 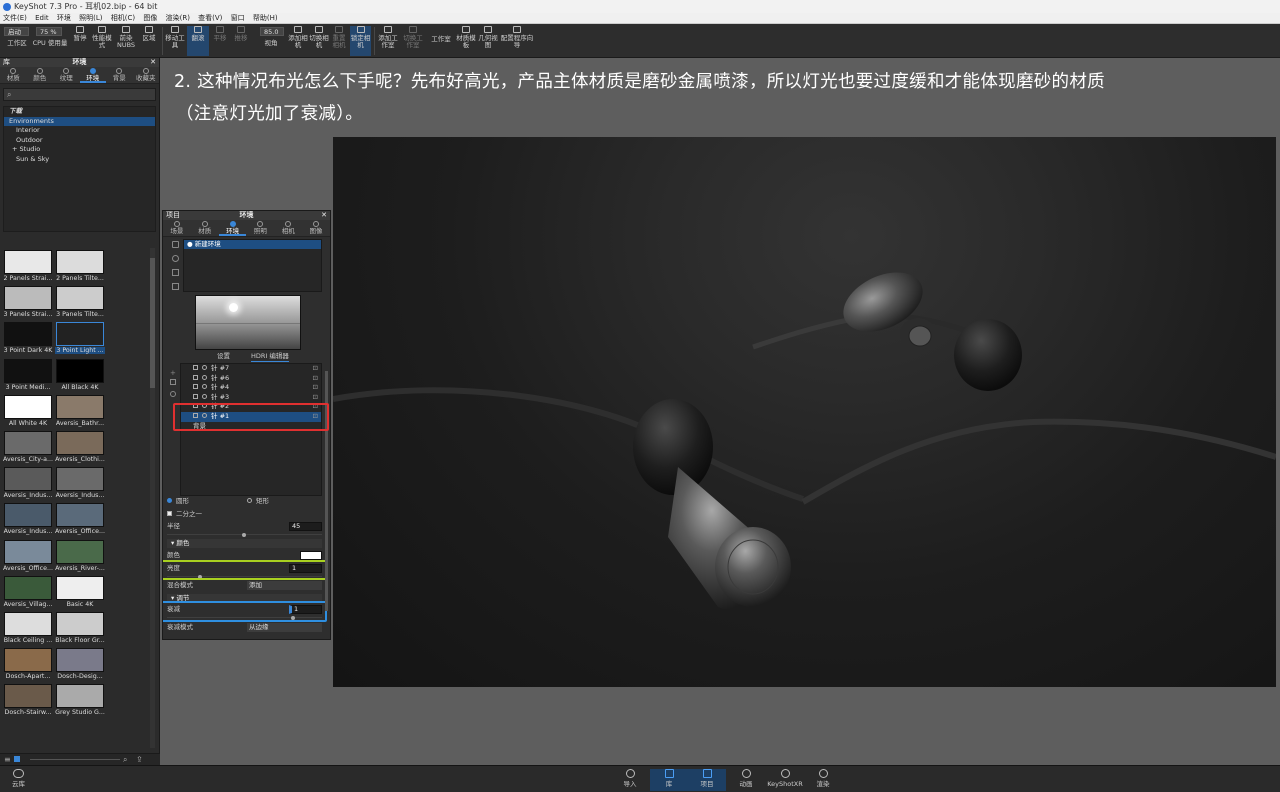 I want to click on move-tool-button: 移动工具, so click(x=175, y=41).